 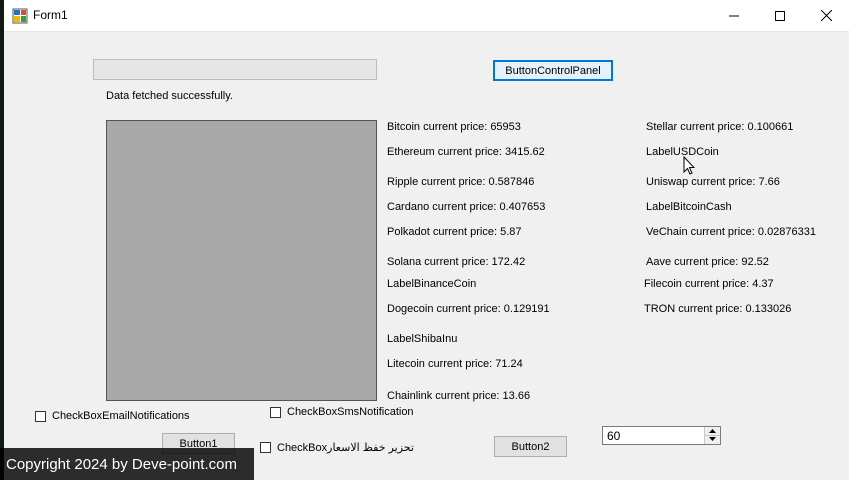 What do you see at coordinates (235, 69) in the screenshot?
I see `progress-bar` at bounding box center [235, 69].